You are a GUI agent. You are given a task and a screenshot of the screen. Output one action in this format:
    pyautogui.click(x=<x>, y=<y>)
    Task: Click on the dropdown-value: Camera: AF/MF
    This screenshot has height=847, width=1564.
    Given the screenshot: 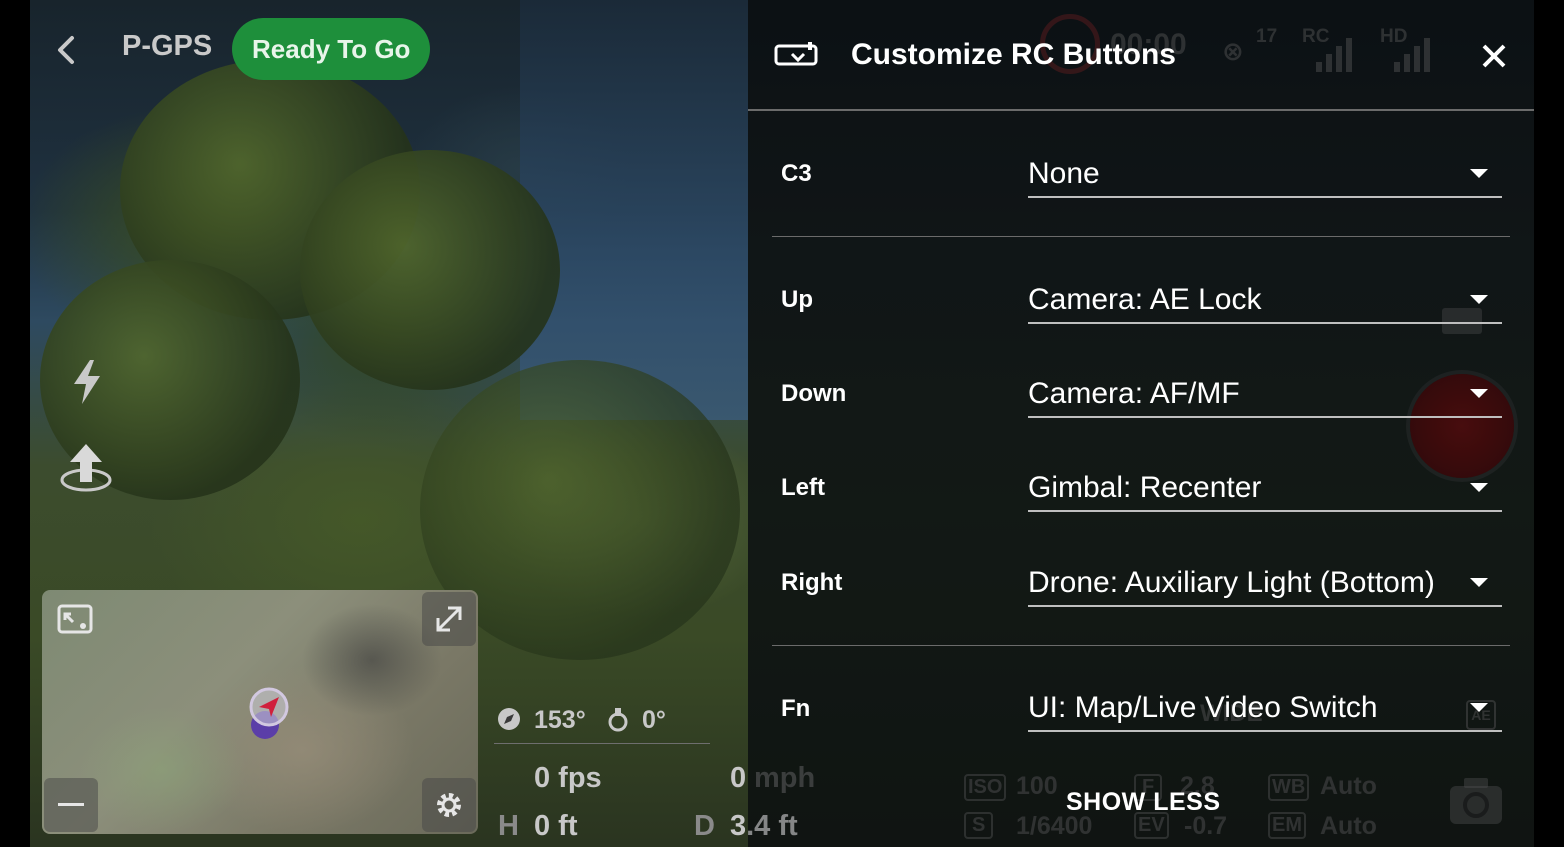 What is the action you would take?
    pyautogui.click(x=1134, y=393)
    